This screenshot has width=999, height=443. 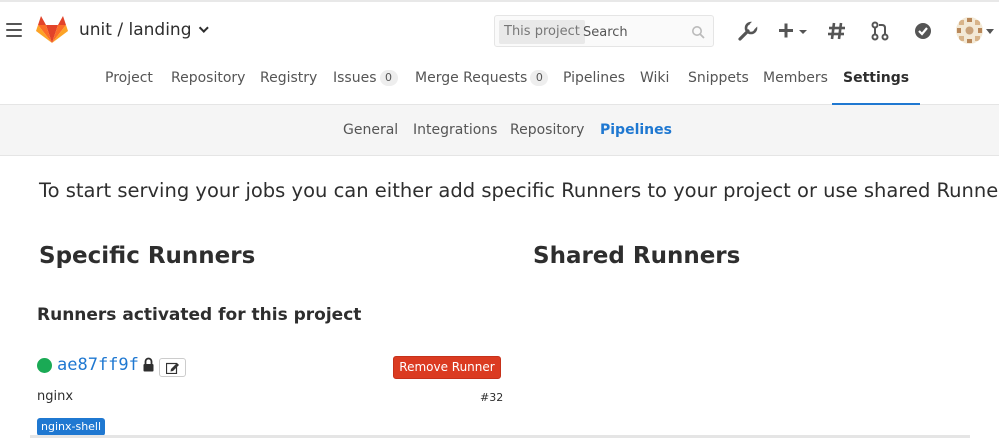 I want to click on subtab-repository: Repository, so click(x=547, y=130).